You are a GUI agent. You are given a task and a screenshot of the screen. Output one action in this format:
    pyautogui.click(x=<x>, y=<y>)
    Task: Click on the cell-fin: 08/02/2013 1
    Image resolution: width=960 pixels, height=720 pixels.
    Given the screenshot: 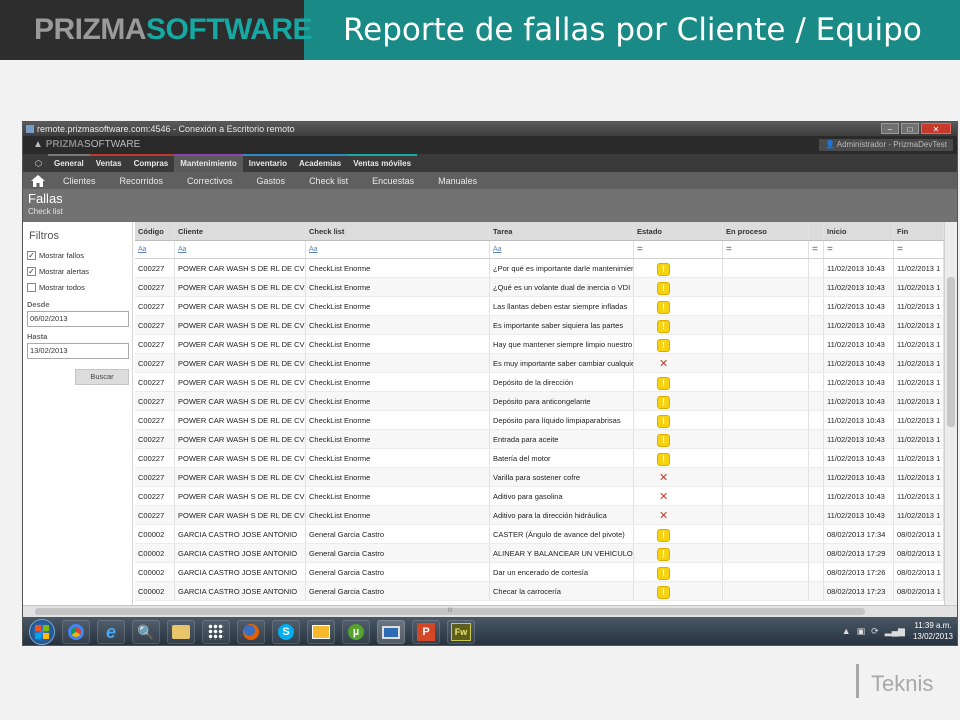 What is the action you would take?
    pyautogui.click(x=919, y=591)
    